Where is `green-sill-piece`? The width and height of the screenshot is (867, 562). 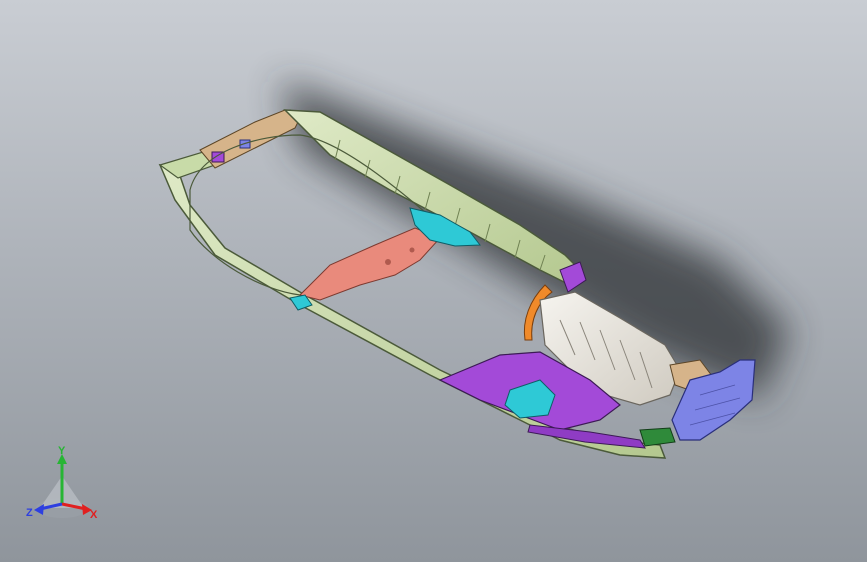 green-sill-piece is located at coordinates (657, 437).